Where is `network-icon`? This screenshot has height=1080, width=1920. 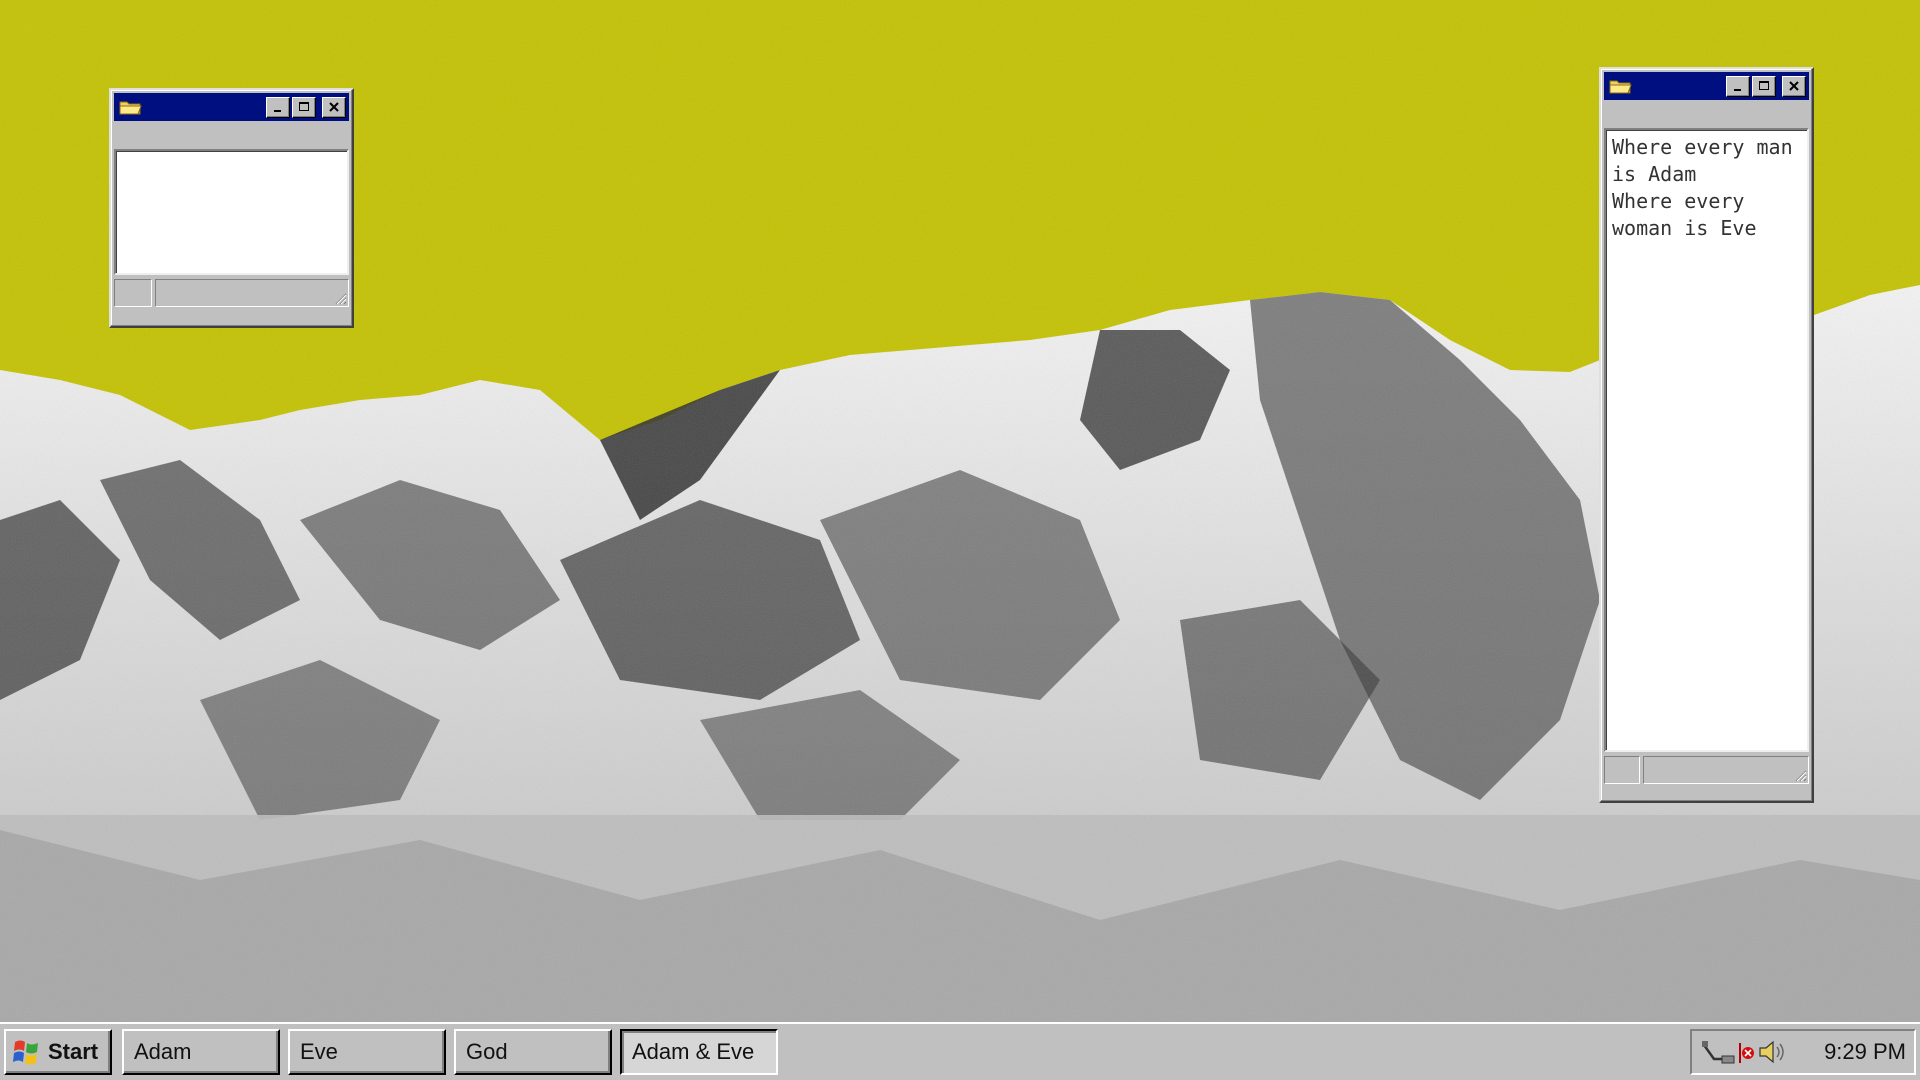
network-icon is located at coordinates (1718, 1052).